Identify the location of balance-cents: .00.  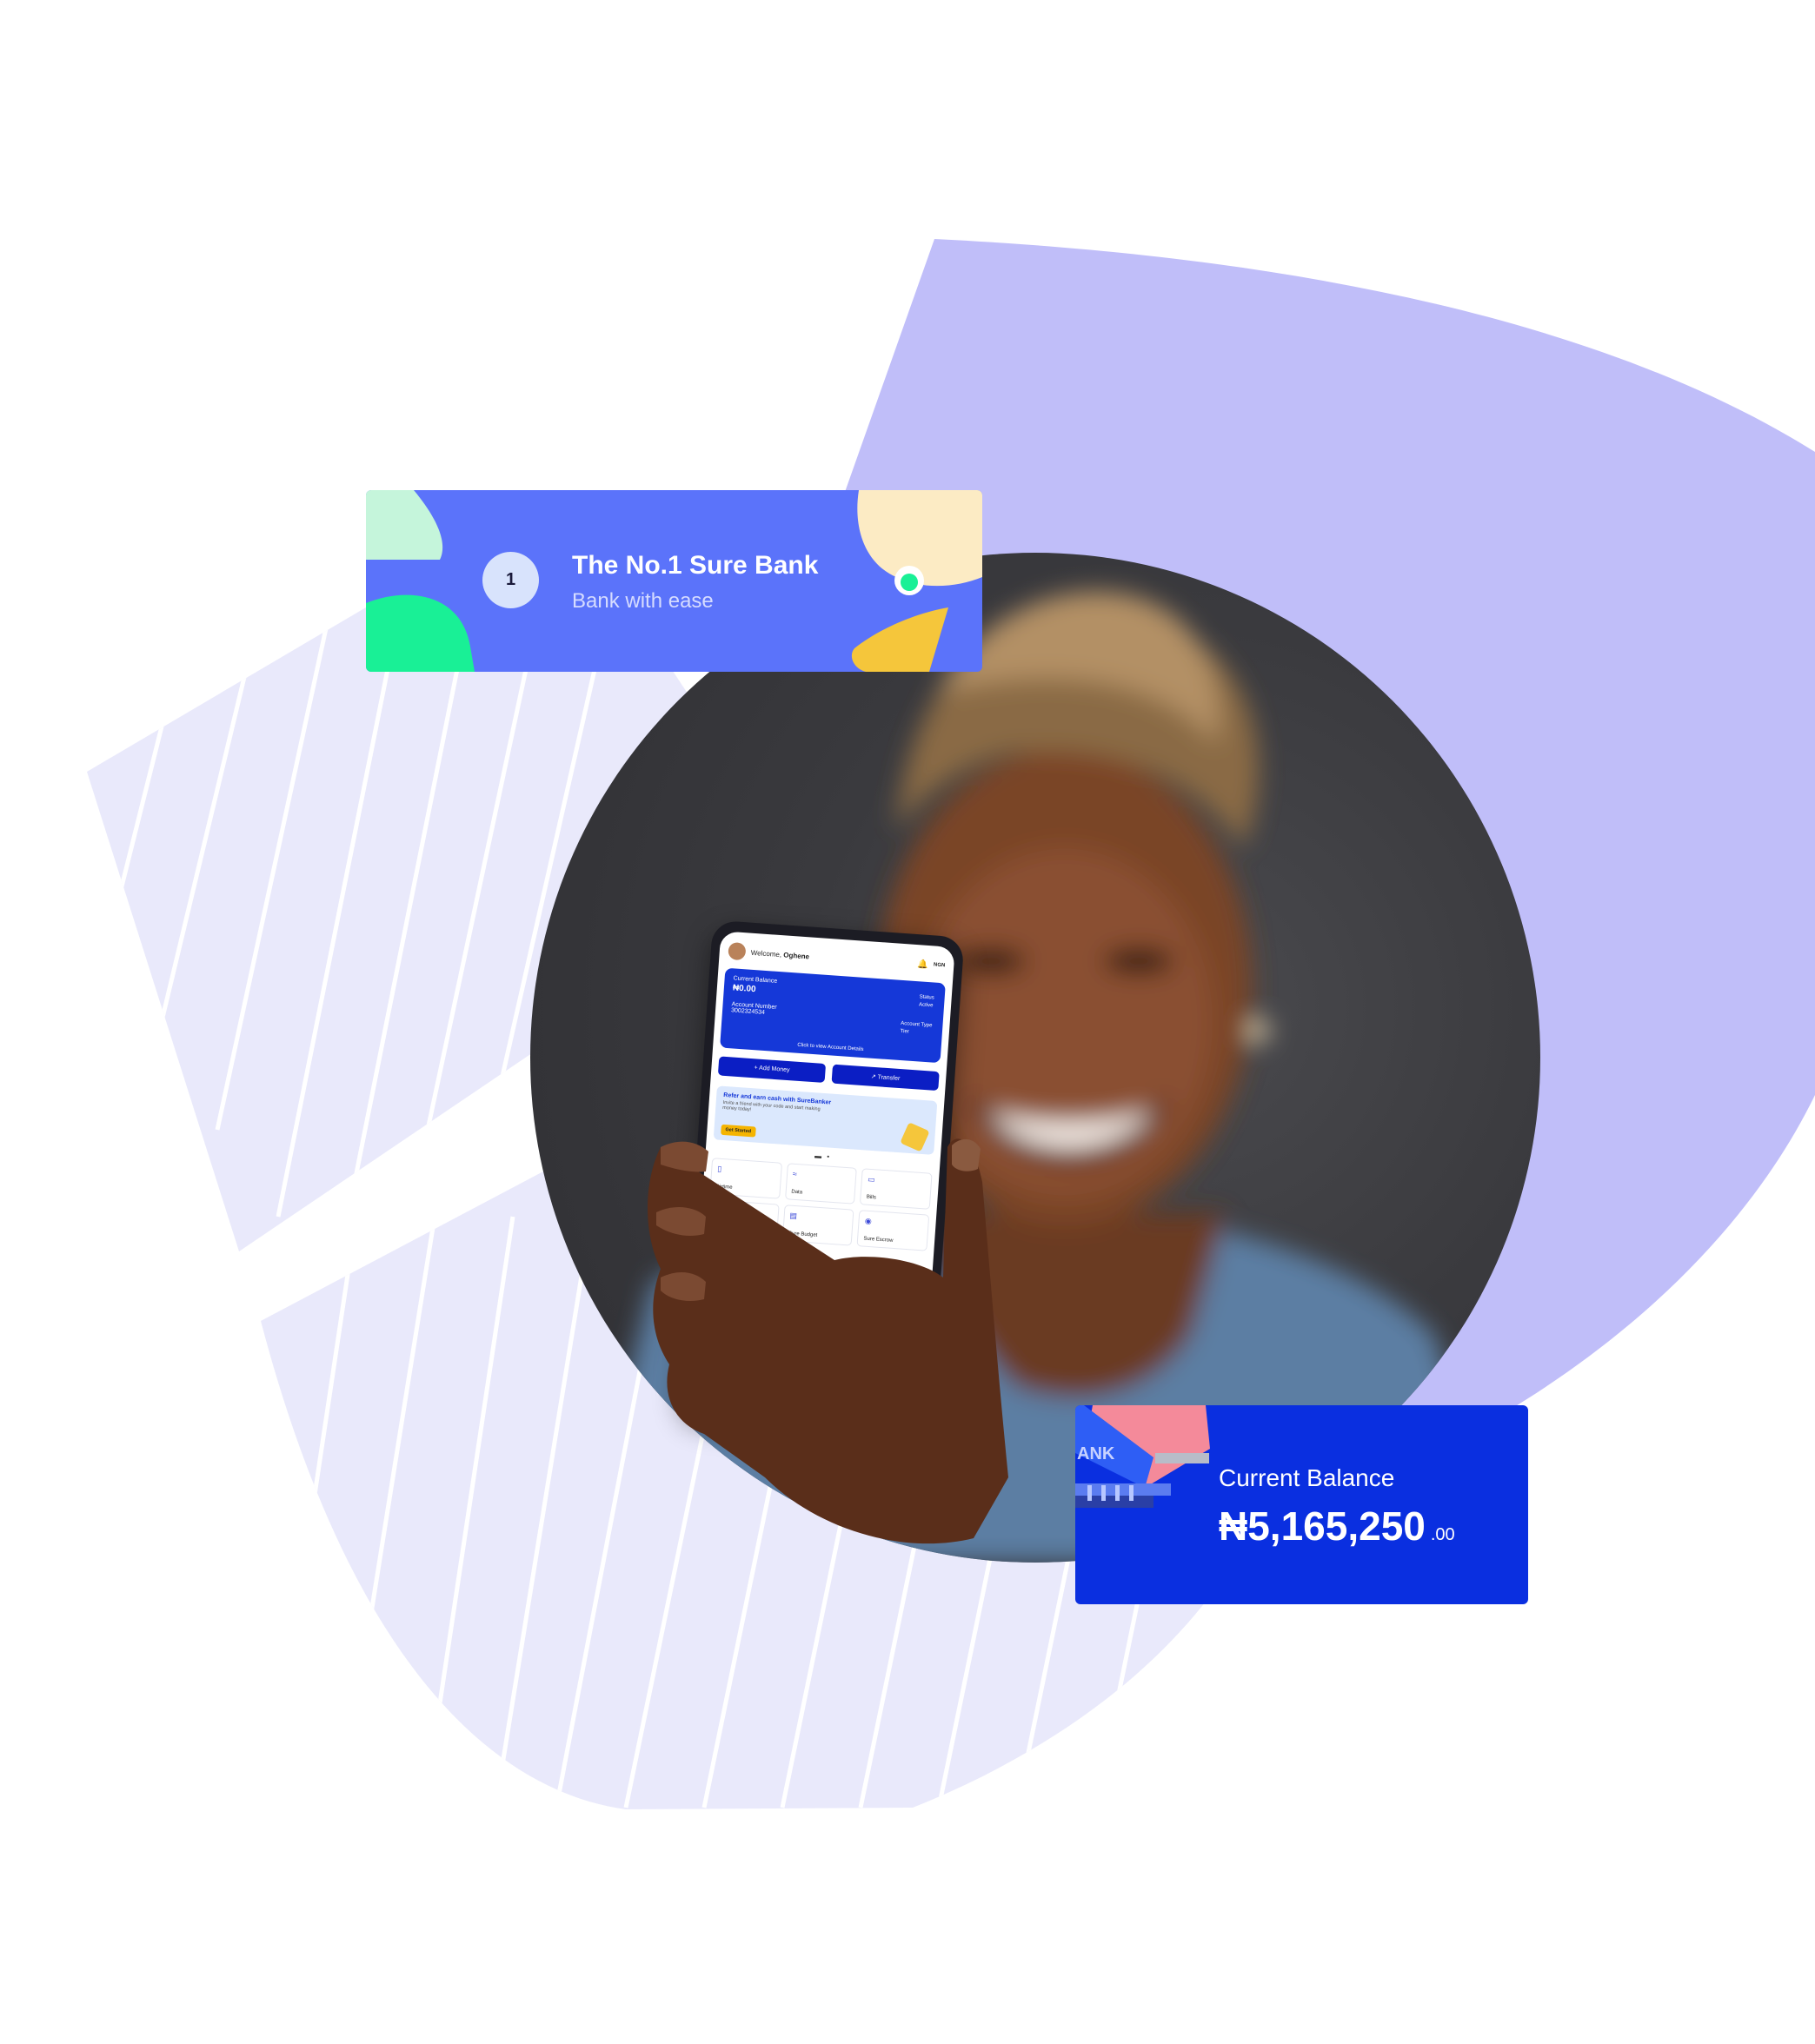
(1442, 1534).